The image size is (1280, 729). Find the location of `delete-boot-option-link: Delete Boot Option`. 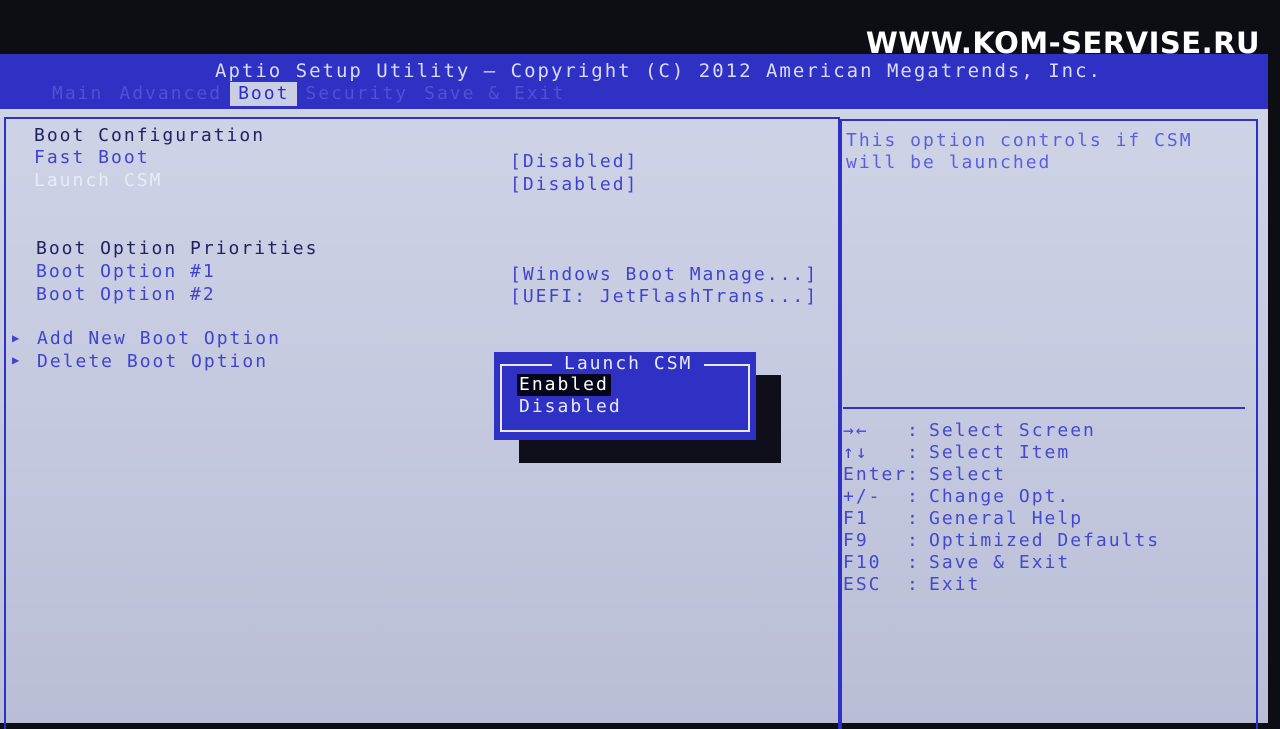

delete-boot-option-link: Delete Boot Option is located at coordinates (152, 361).